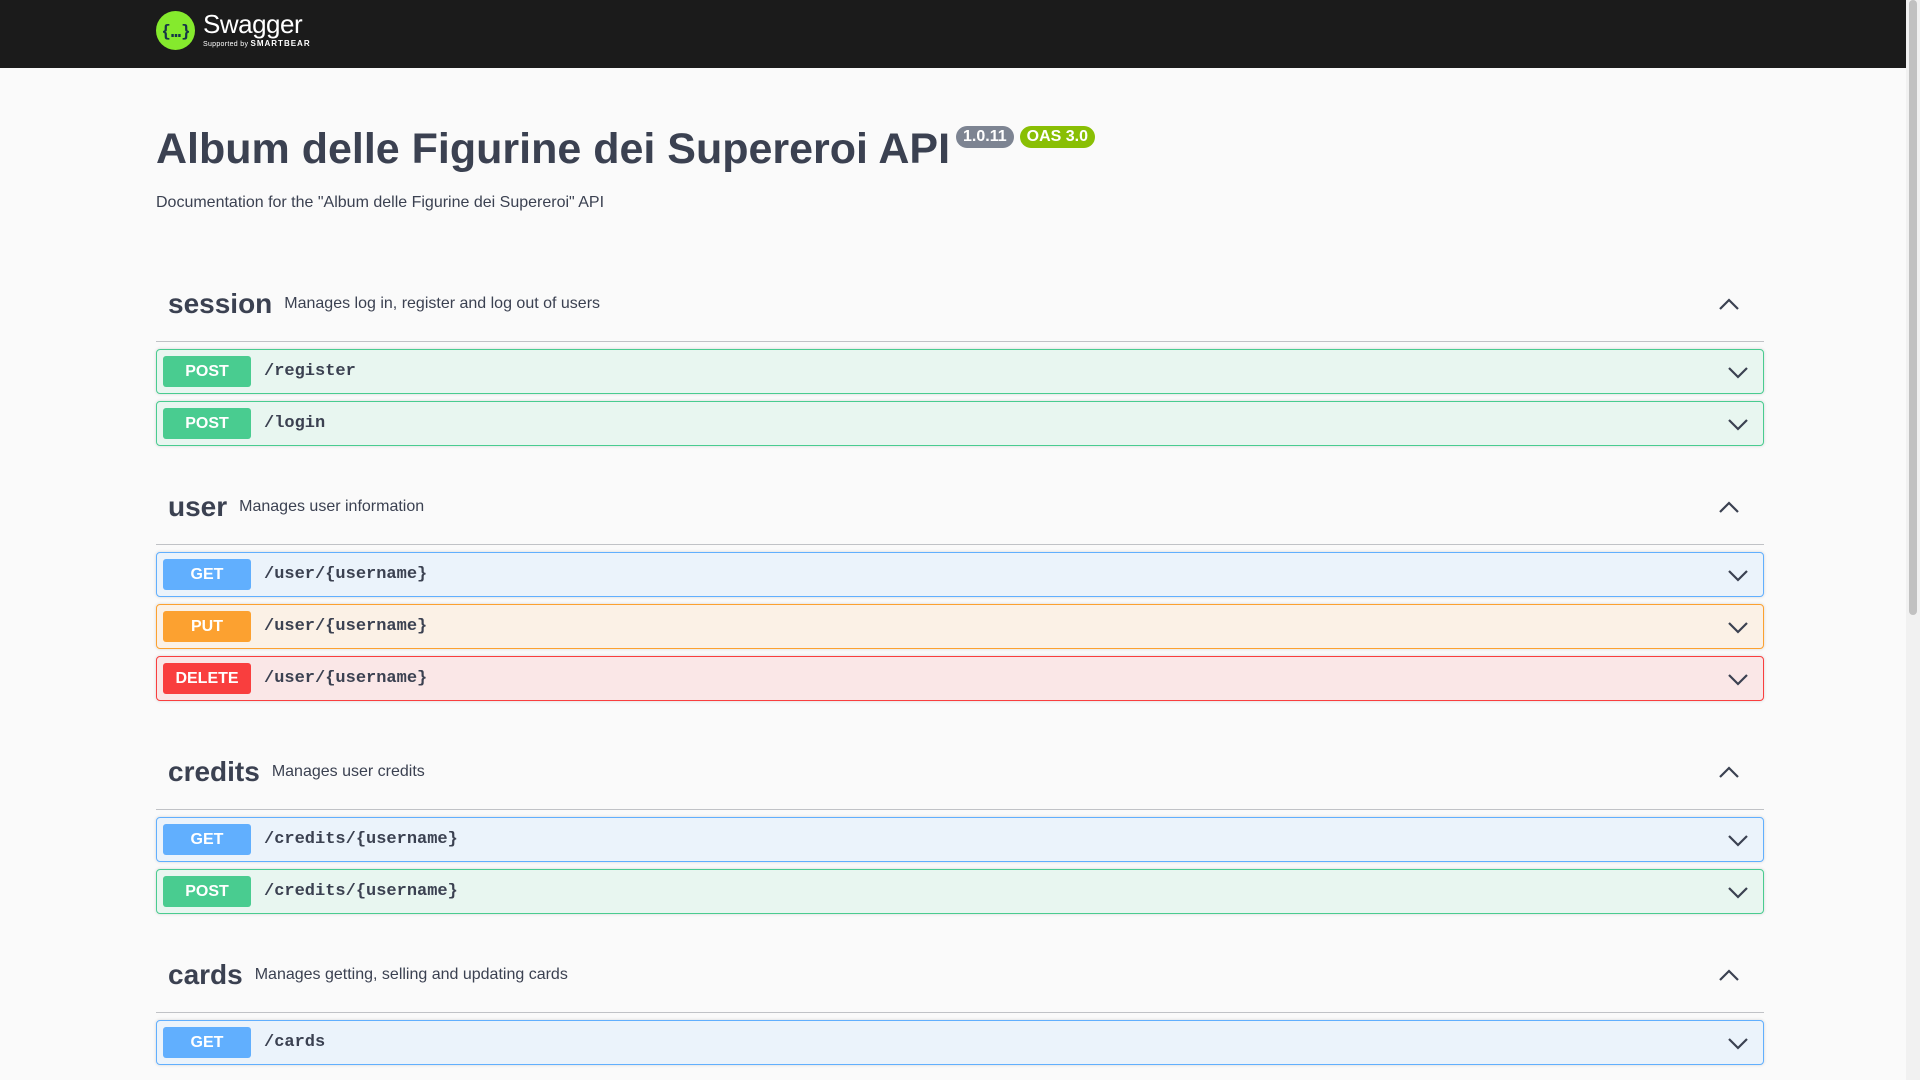  What do you see at coordinates (960, 371) in the screenshot?
I see `operation-post: POST/register` at bounding box center [960, 371].